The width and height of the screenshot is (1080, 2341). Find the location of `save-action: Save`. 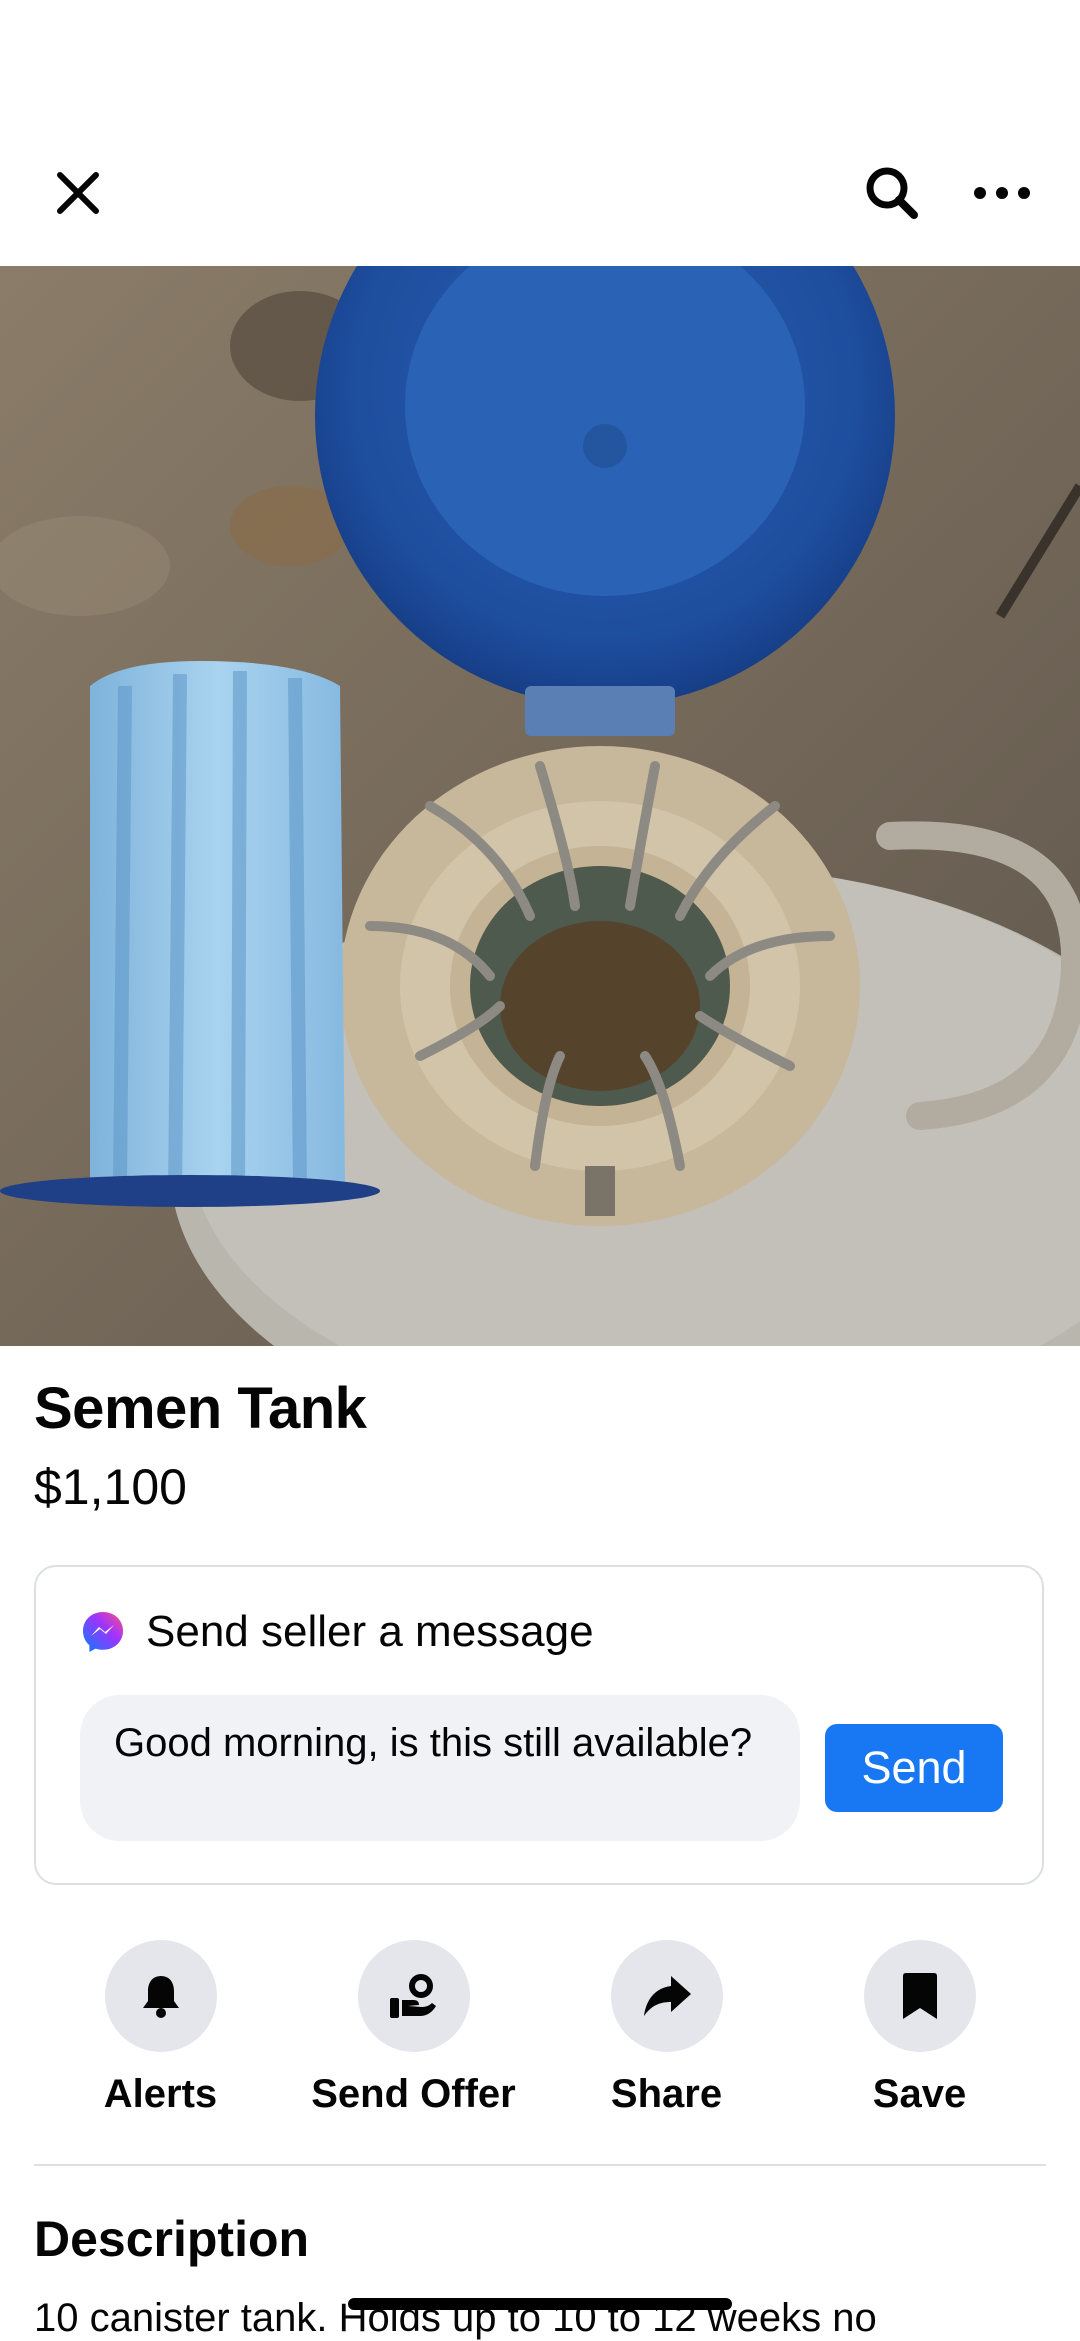

save-action: Save is located at coordinates (919, 2028).